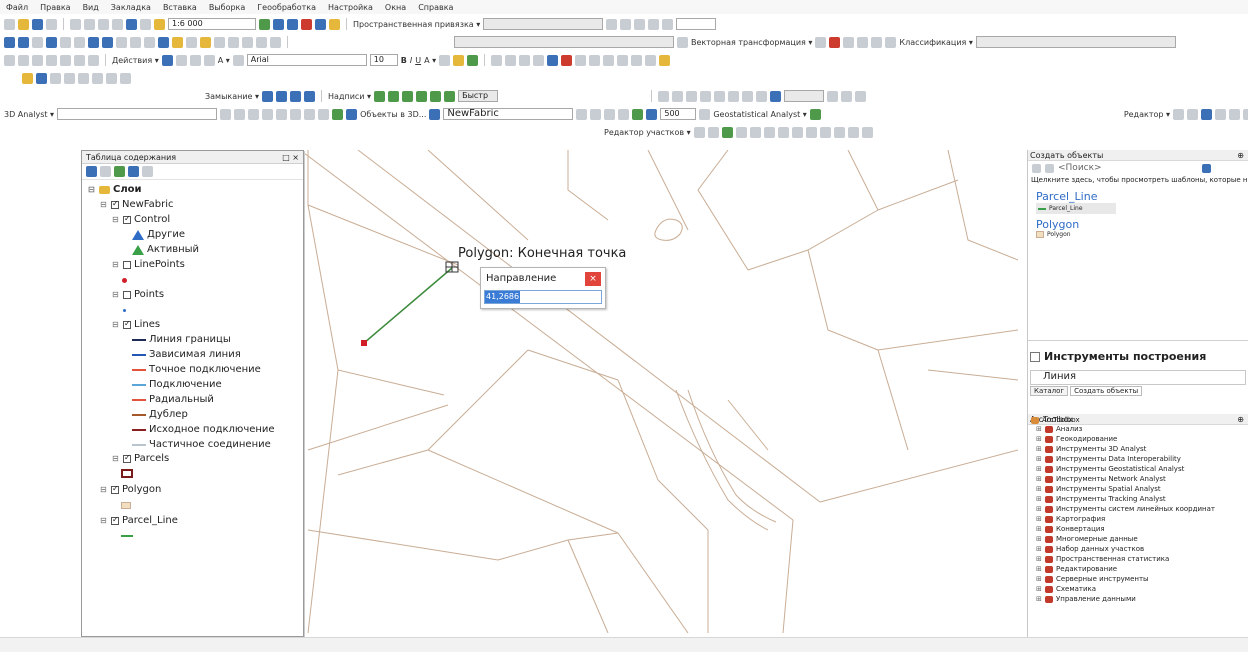 This screenshot has height=652, width=1248. I want to click on paste-icon, so click(103, 24).